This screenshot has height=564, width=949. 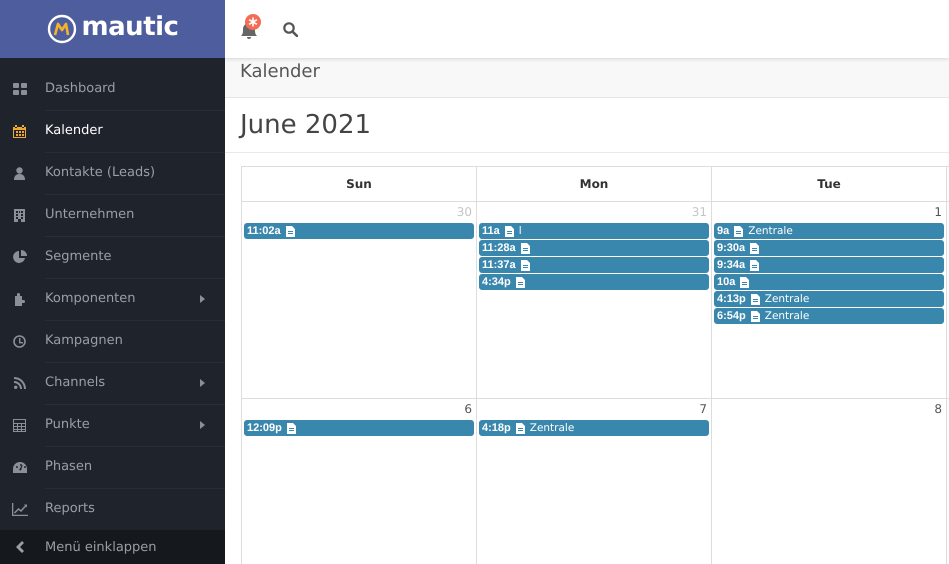 What do you see at coordinates (19, 173) in the screenshot?
I see `user-icon` at bounding box center [19, 173].